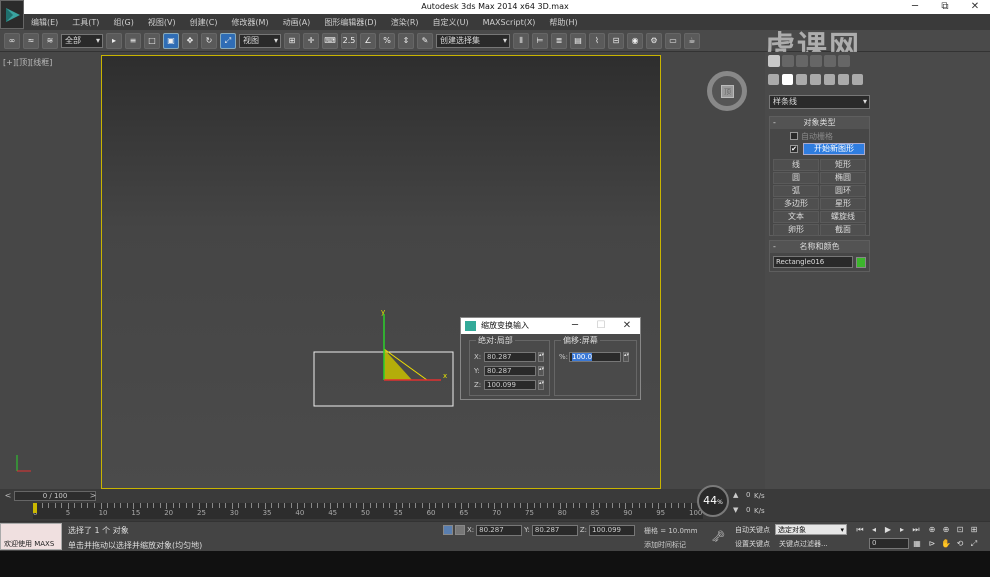 The height and width of the screenshot is (577, 990). I want to click on rendered-frame-icon: ▭, so click(673, 40).